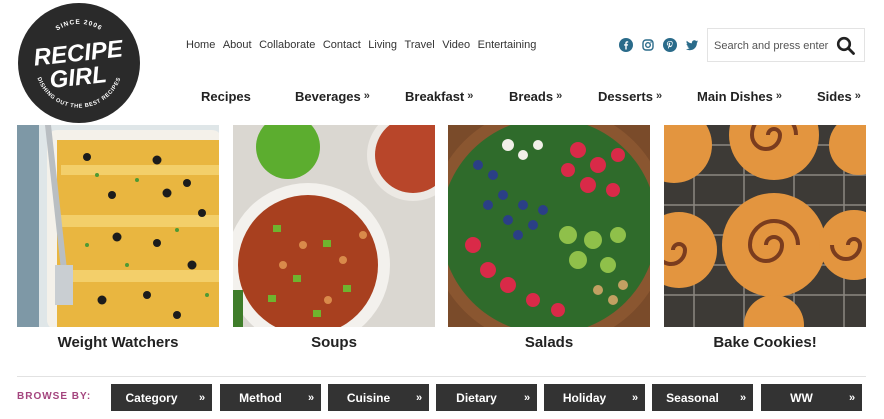 The image size is (884, 419). Describe the element at coordinates (441, 376) in the screenshot. I see `divider` at that location.